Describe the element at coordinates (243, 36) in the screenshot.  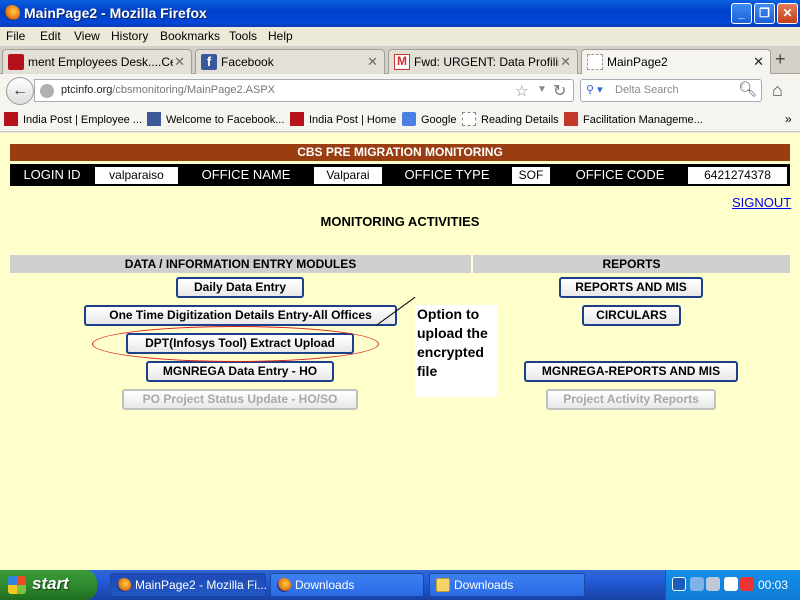
I see `menu-tools: Tools` at that location.